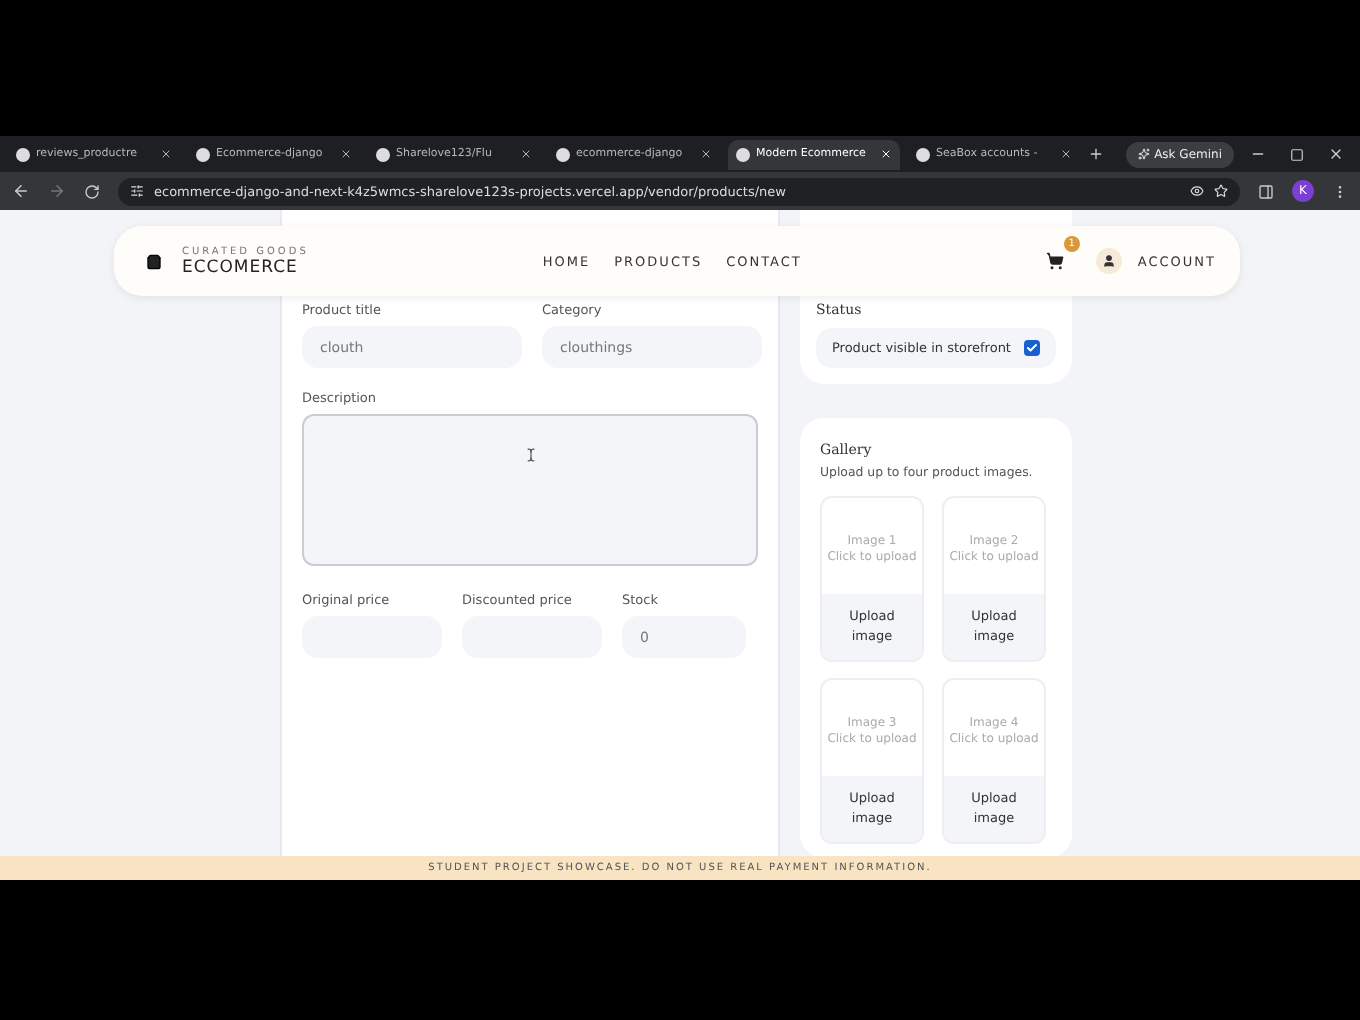 The image size is (1360, 1020). What do you see at coordinates (1197, 191) in the screenshot?
I see `eye-icon` at bounding box center [1197, 191].